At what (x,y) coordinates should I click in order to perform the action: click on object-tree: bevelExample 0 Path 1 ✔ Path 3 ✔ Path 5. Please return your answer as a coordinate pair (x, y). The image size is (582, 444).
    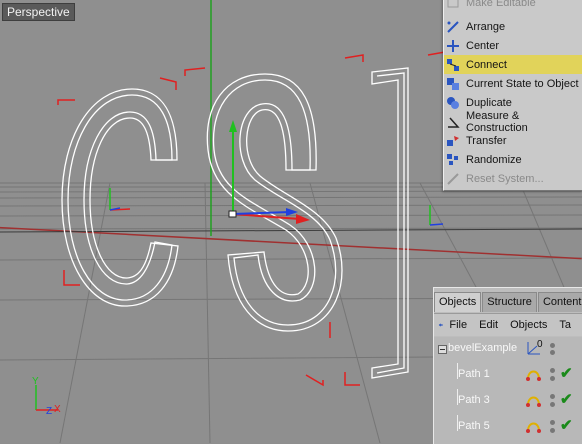
    Looking at the image, I should click on (508, 390).